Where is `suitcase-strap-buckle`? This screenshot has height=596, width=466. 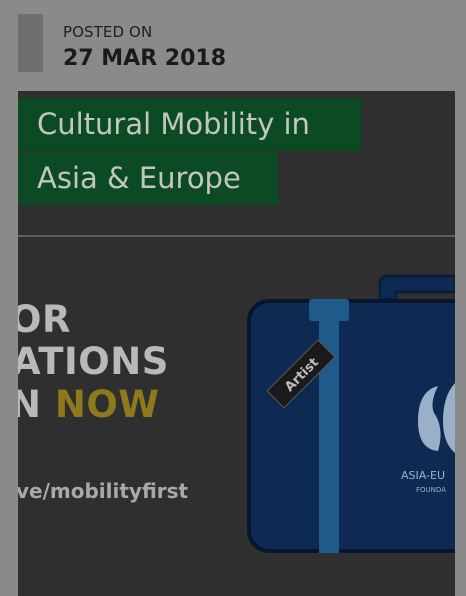
suitcase-strap-buckle is located at coordinates (329, 310).